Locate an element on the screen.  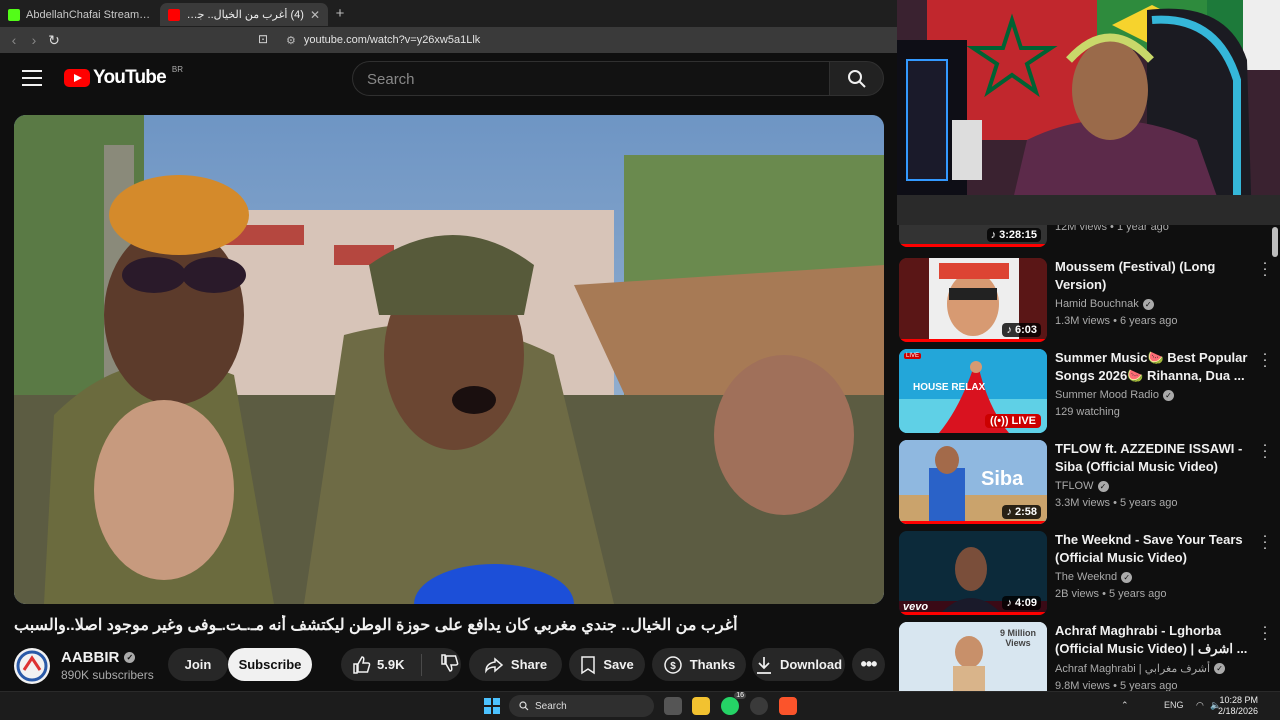
subscribe-button: Subscribe is located at coordinates (270, 664).